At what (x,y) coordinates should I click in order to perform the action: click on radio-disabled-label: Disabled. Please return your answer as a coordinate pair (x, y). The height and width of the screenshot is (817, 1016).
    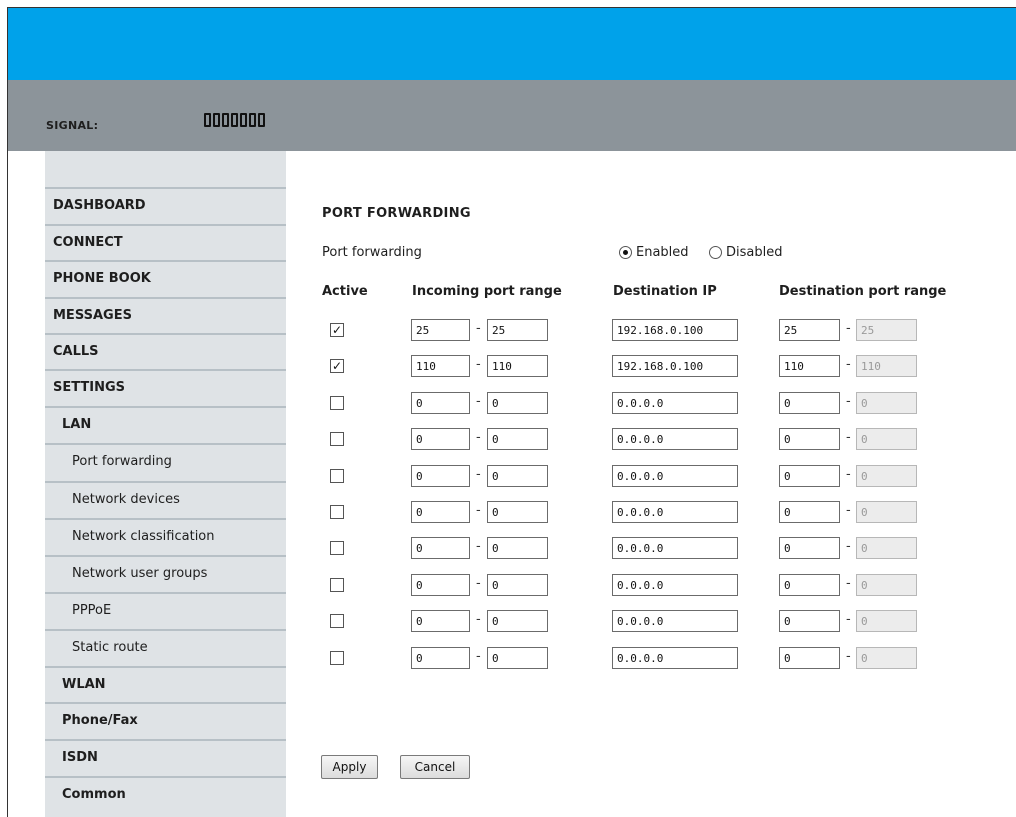
    Looking at the image, I should click on (754, 252).